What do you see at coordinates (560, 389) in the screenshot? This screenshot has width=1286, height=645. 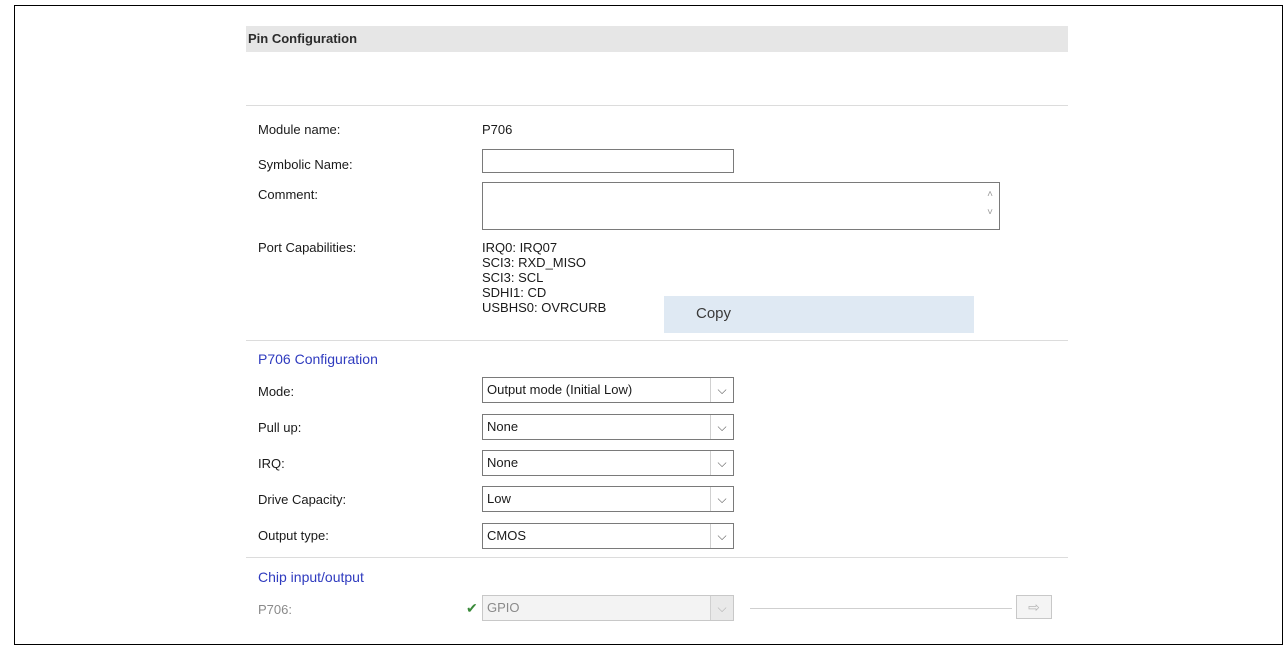 I see `mode-select-value: Output mode (Initial Low)` at bounding box center [560, 389].